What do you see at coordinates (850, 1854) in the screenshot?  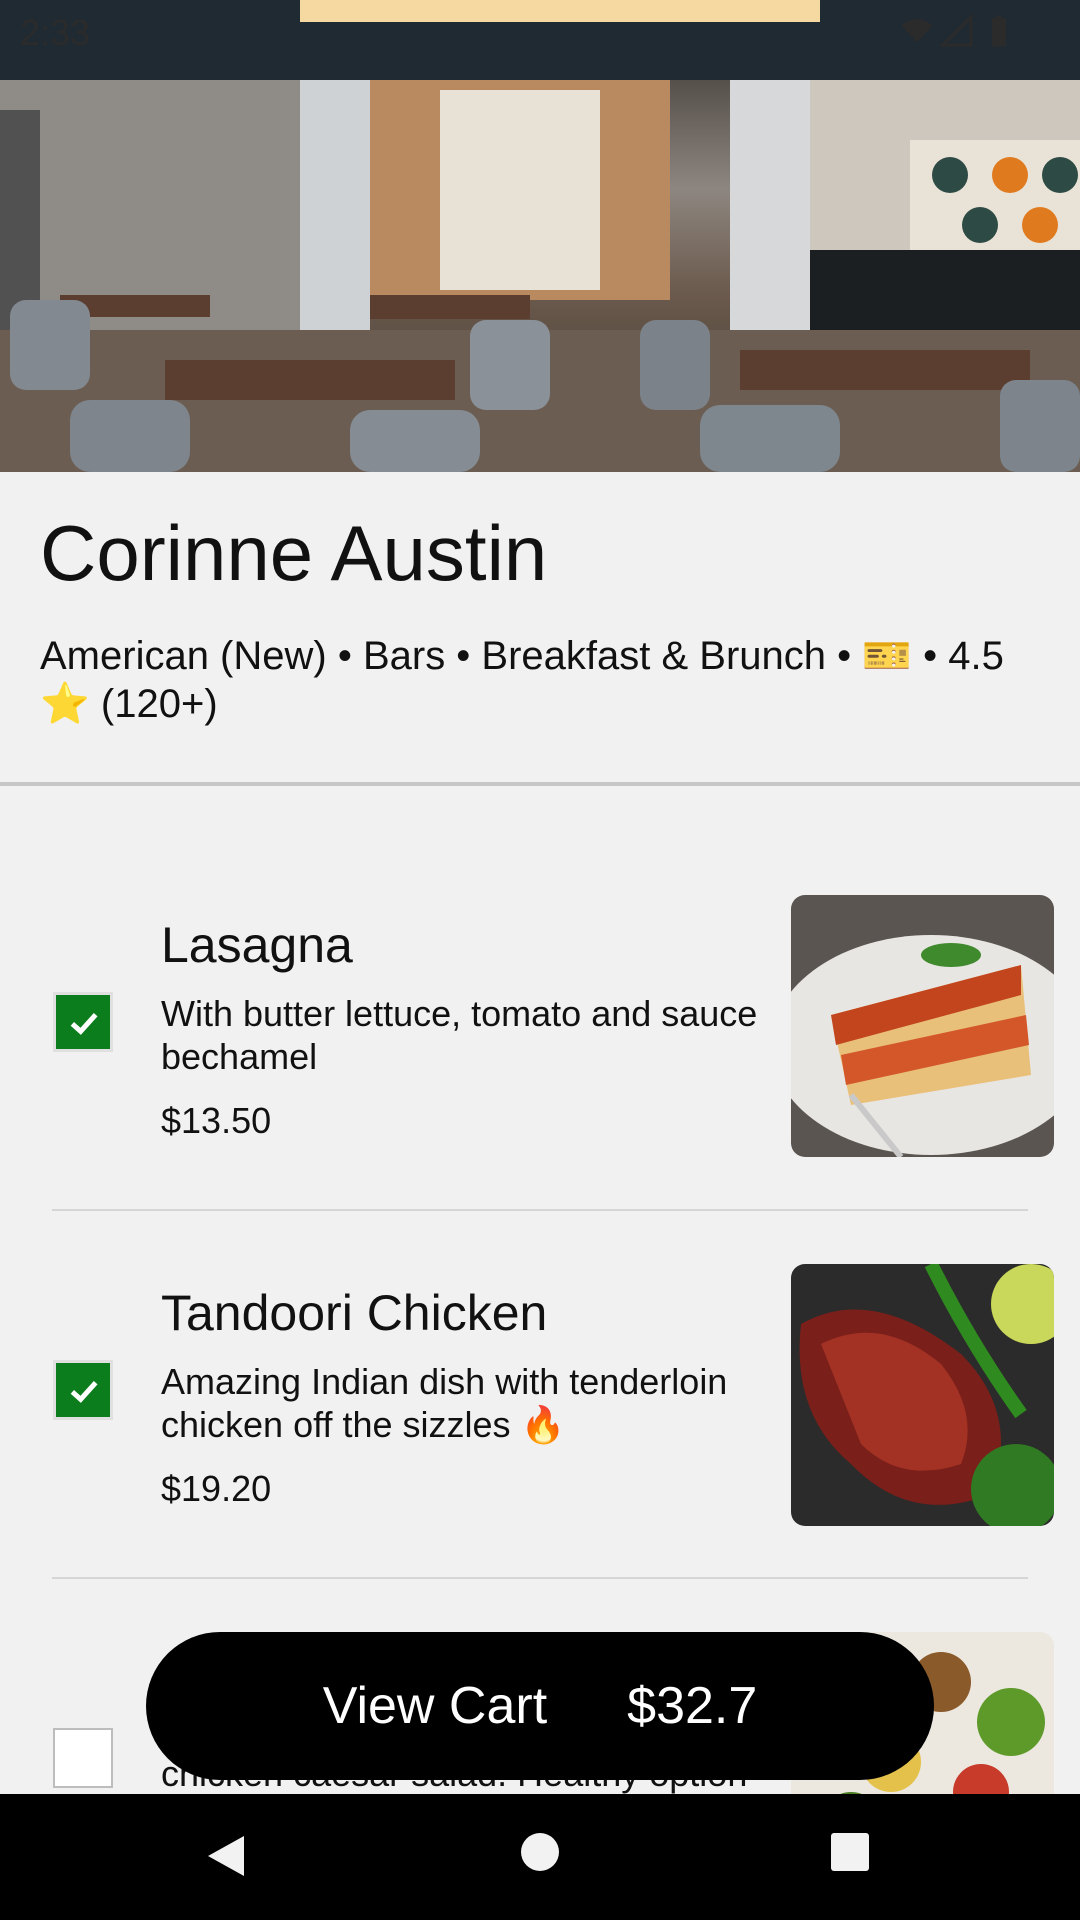 I see `recents-icon` at bounding box center [850, 1854].